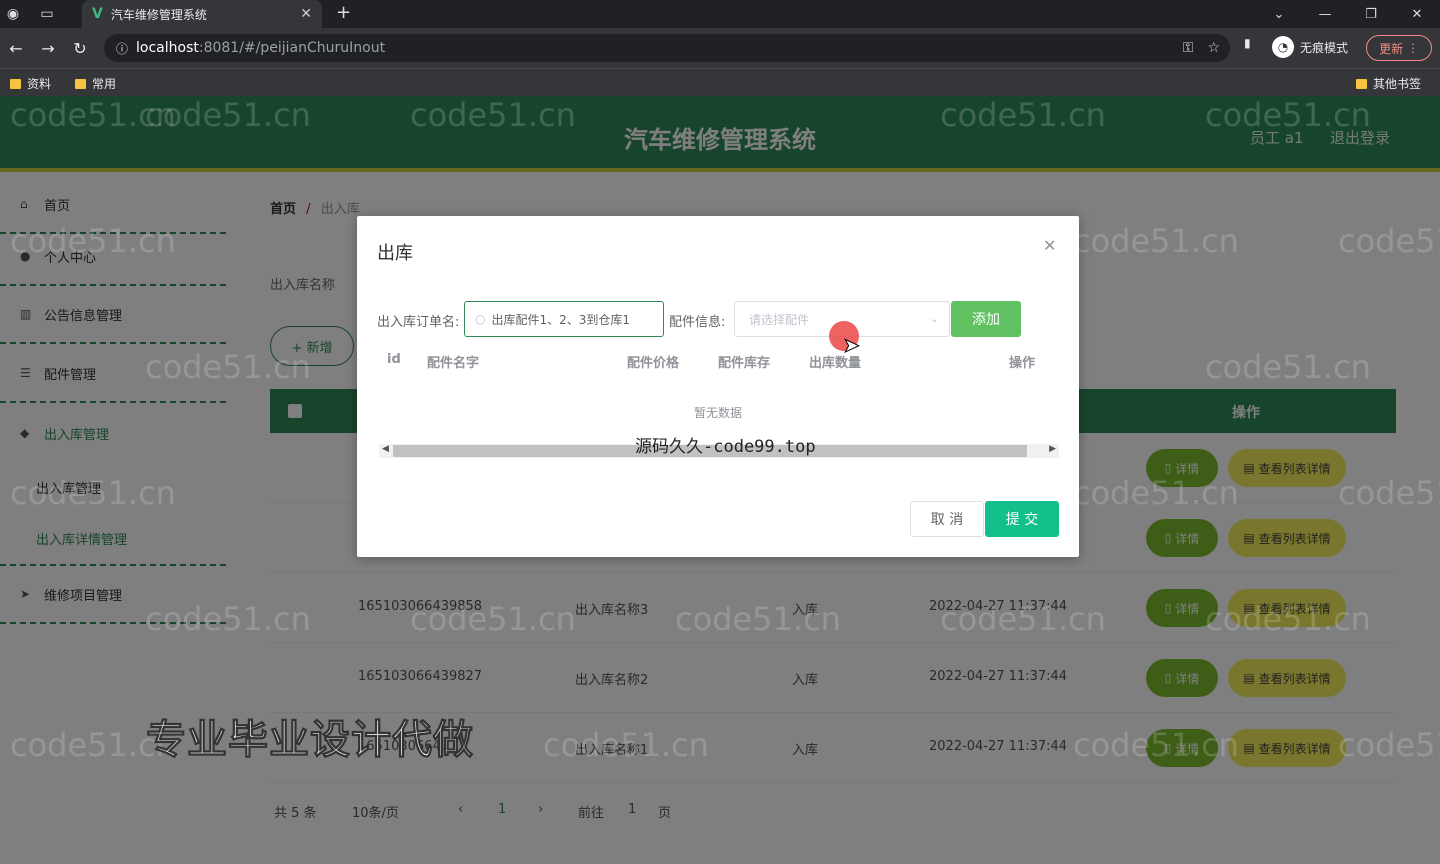 This screenshot has height=864, width=1440. Describe the element at coordinates (1371, 14) in the screenshot. I see `restore-icon: ❐` at that location.